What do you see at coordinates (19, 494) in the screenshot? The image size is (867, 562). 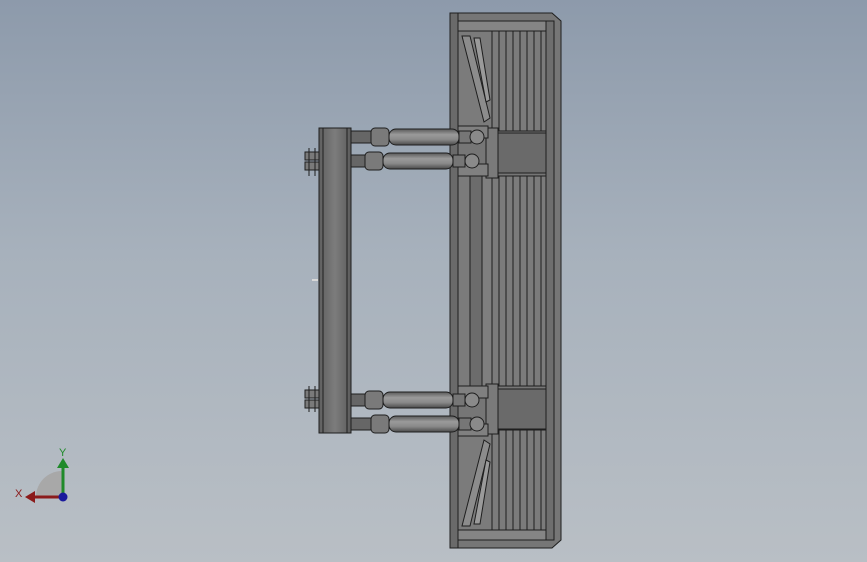 I see `x-axis-label: X` at bounding box center [19, 494].